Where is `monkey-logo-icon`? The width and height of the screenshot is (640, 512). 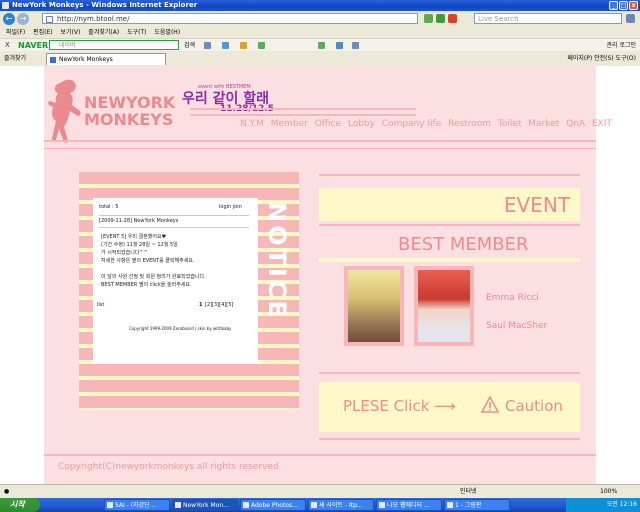
monkey-logo-icon is located at coordinates (68, 111).